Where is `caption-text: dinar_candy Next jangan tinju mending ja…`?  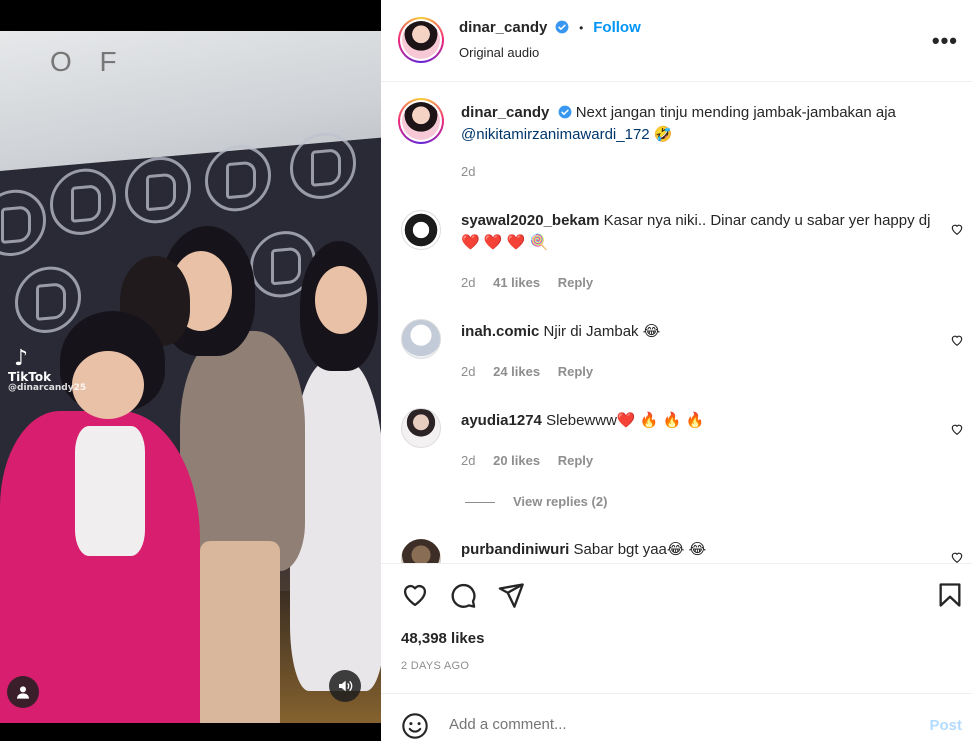
caption-text: dinar_candy Next jangan tinju mending ja… is located at coordinates (696, 124).